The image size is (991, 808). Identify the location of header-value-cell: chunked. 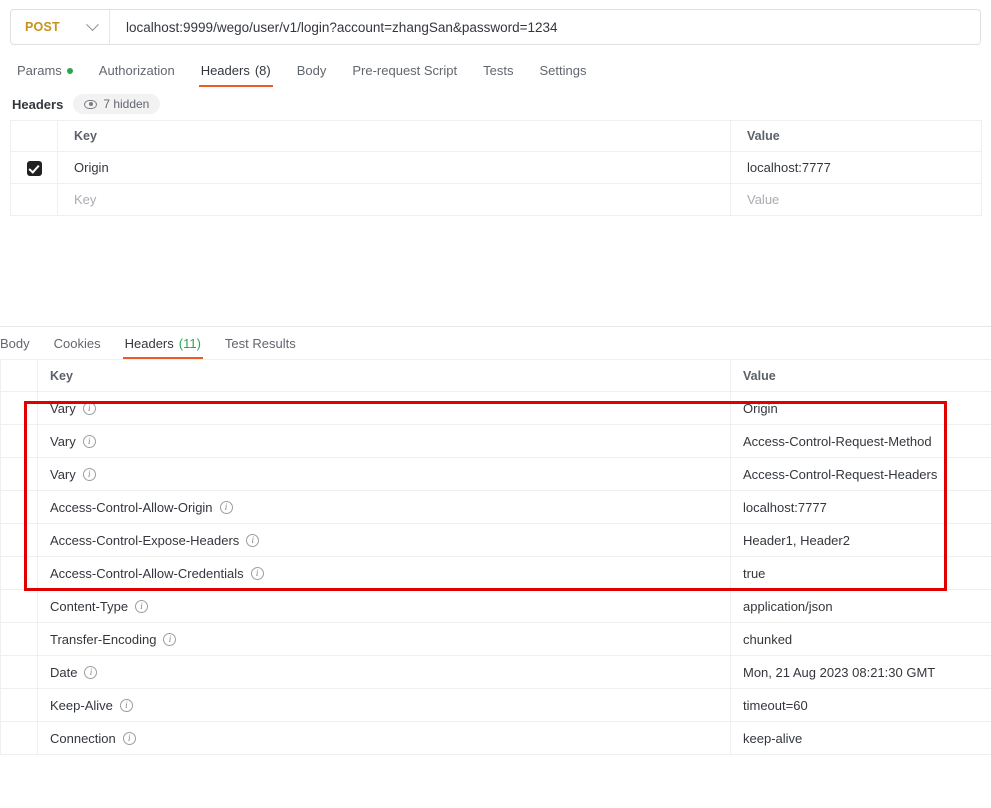
(860, 639).